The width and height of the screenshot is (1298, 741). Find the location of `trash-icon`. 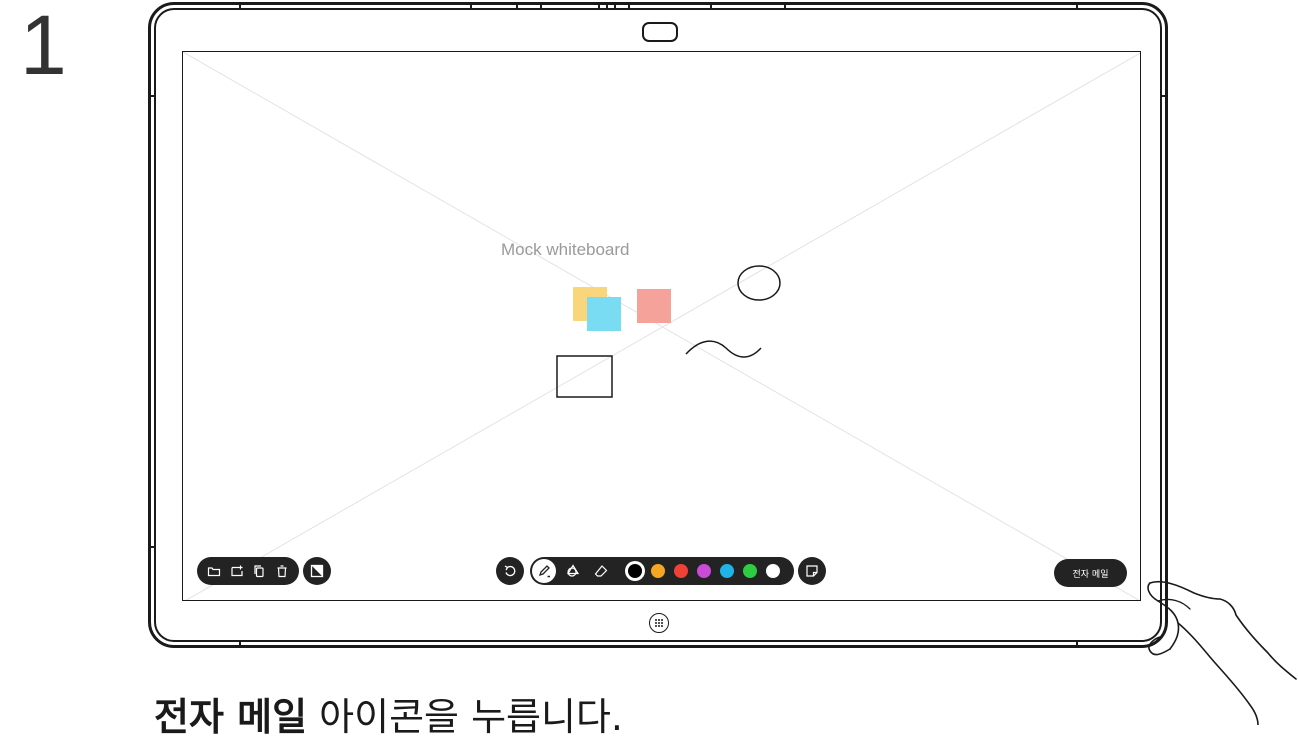

trash-icon is located at coordinates (282, 571).